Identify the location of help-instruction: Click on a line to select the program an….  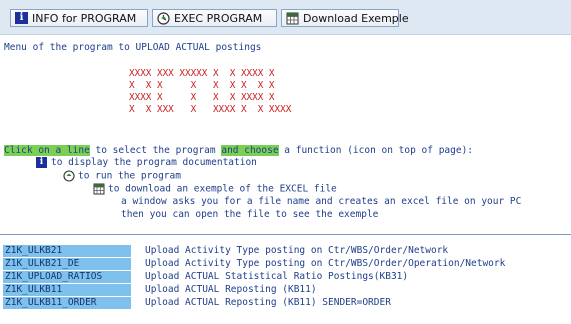
(238, 151).